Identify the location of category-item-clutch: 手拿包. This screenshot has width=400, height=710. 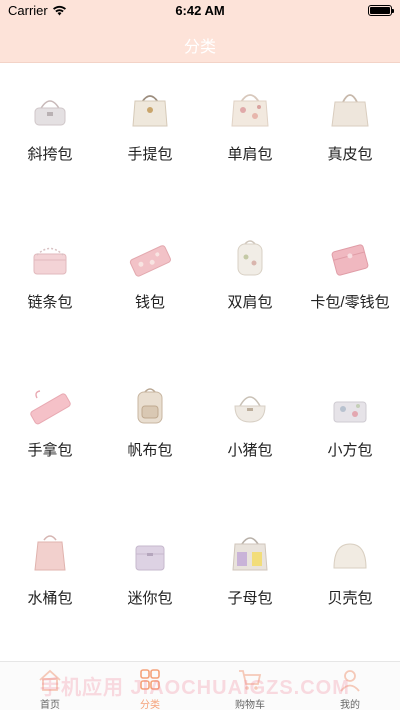
(50, 434).